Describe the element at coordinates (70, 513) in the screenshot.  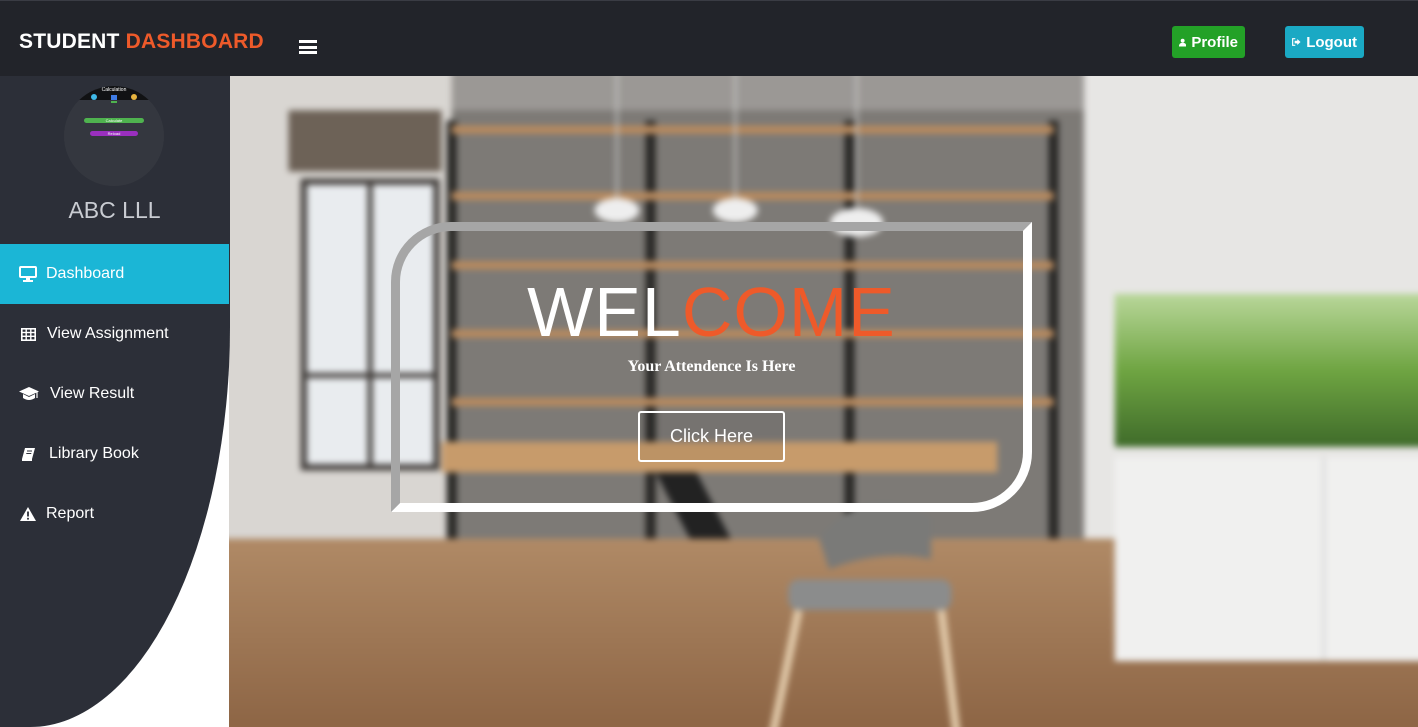
I see `sidebar-item-label: Report` at that location.